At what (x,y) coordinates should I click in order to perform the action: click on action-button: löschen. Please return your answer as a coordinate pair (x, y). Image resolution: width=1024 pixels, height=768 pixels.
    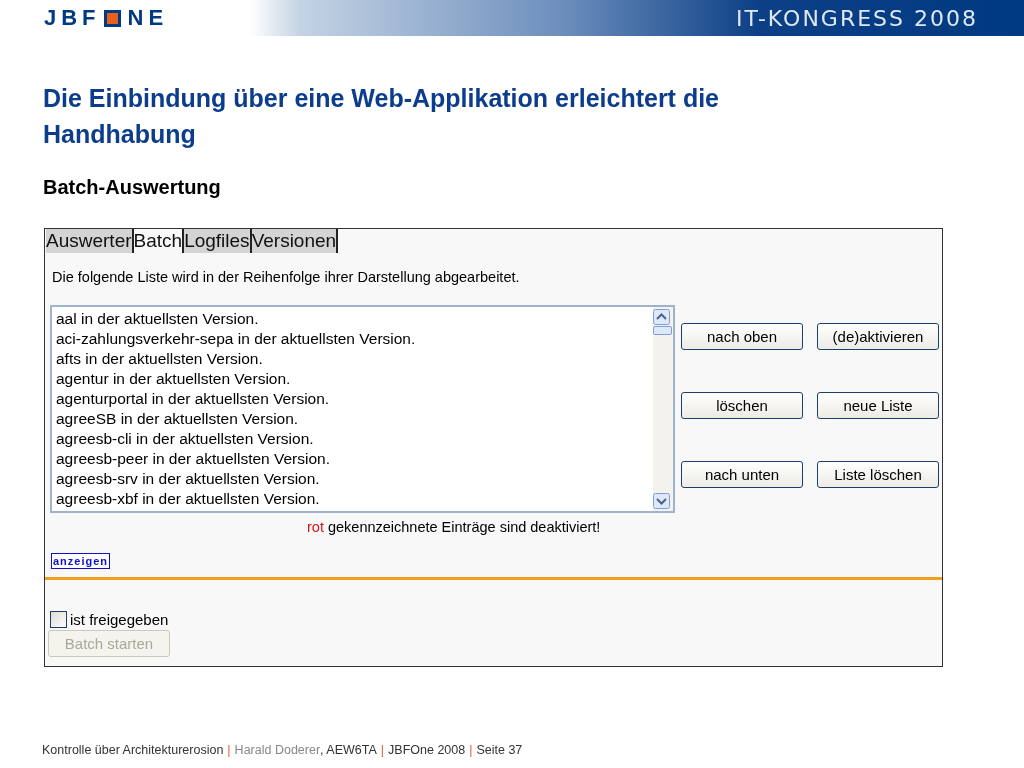
    Looking at the image, I should click on (742, 405).